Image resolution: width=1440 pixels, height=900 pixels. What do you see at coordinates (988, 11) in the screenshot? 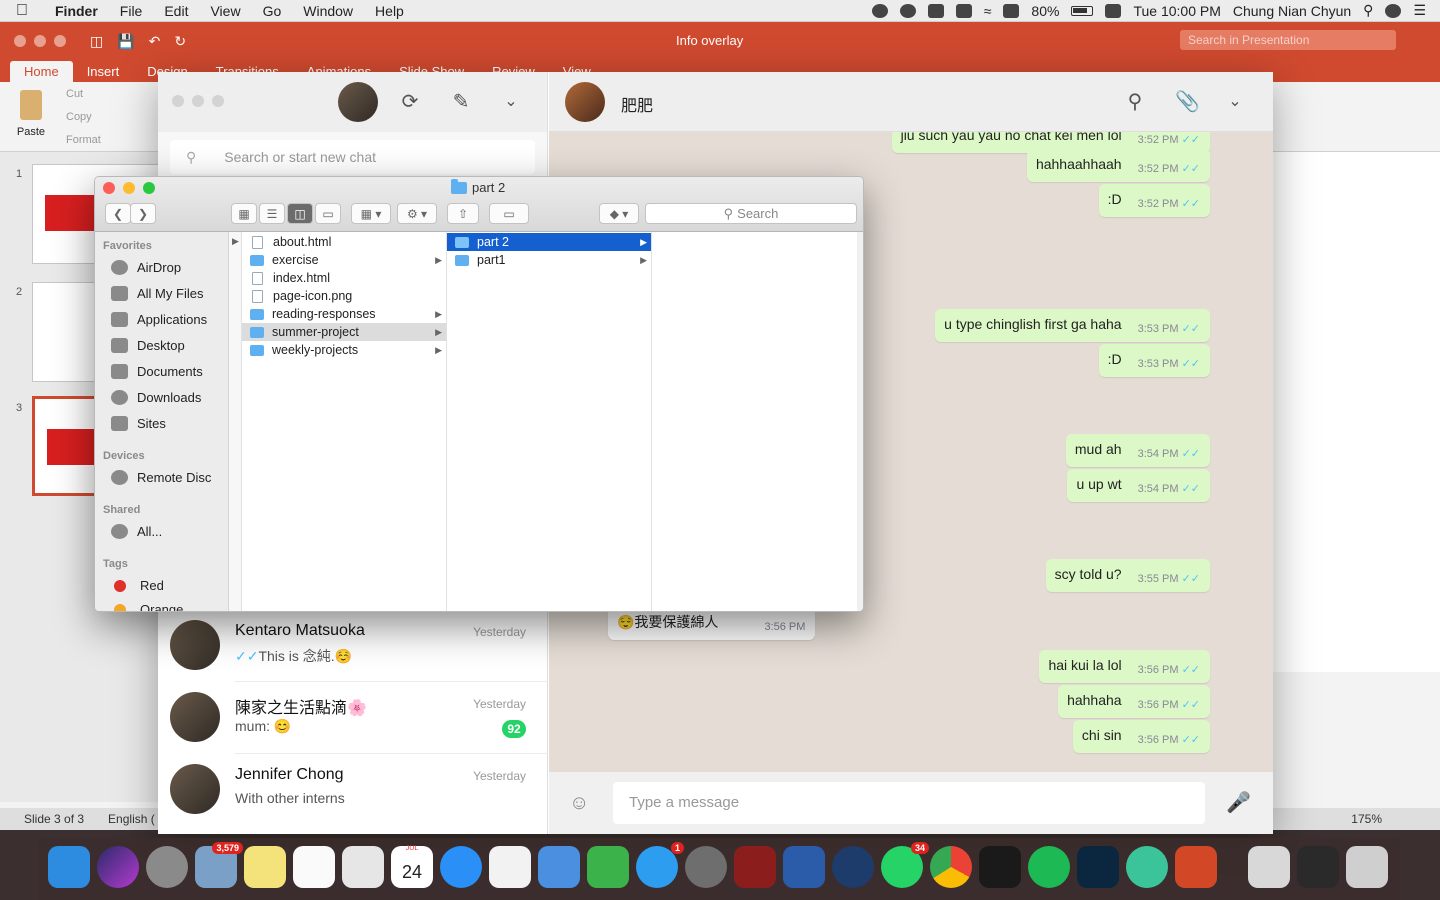
I see `wifi-icon: ≈` at bounding box center [988, 11].